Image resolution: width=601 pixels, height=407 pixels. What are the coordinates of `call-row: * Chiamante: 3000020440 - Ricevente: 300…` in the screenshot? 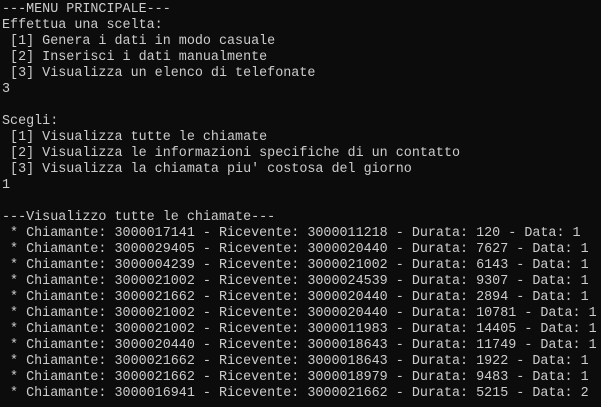 It's located at (299, 345).